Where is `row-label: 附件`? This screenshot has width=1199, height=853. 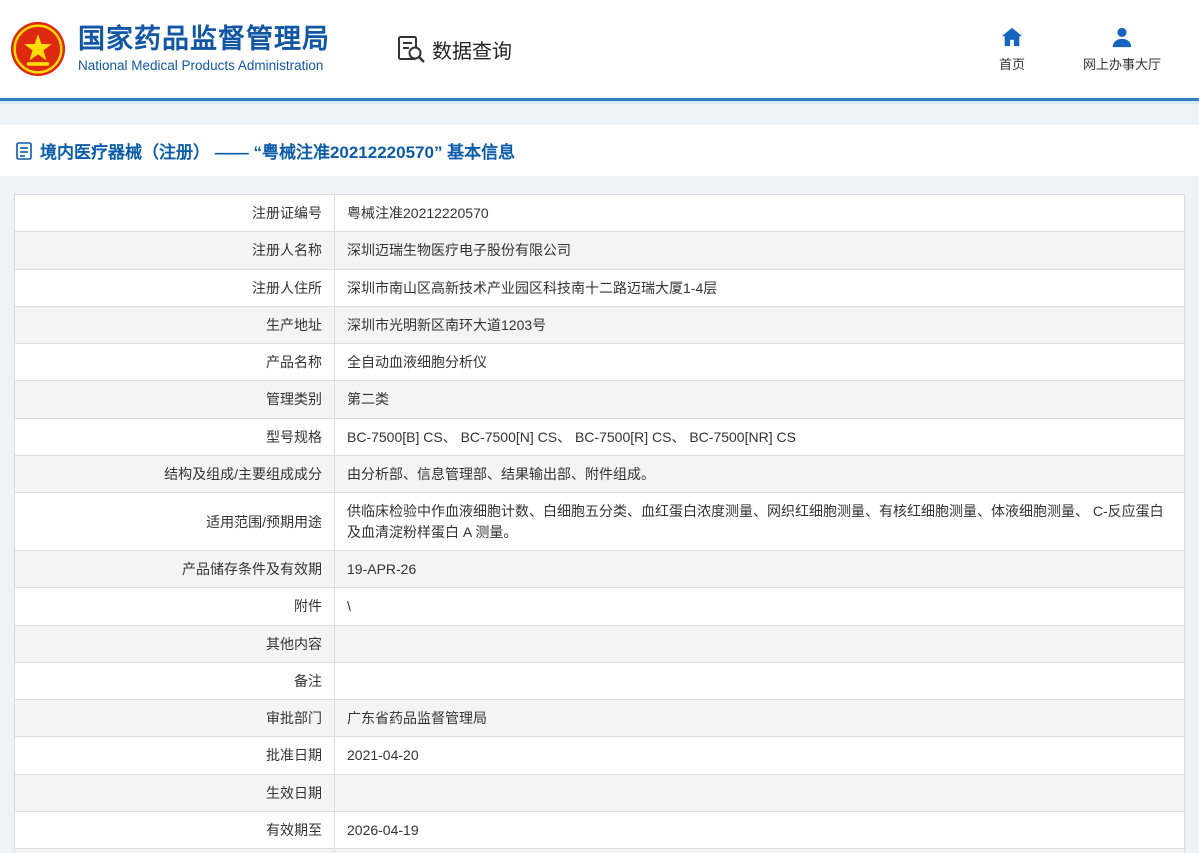
row-label: 附件 is located at coordinates (174, 606).